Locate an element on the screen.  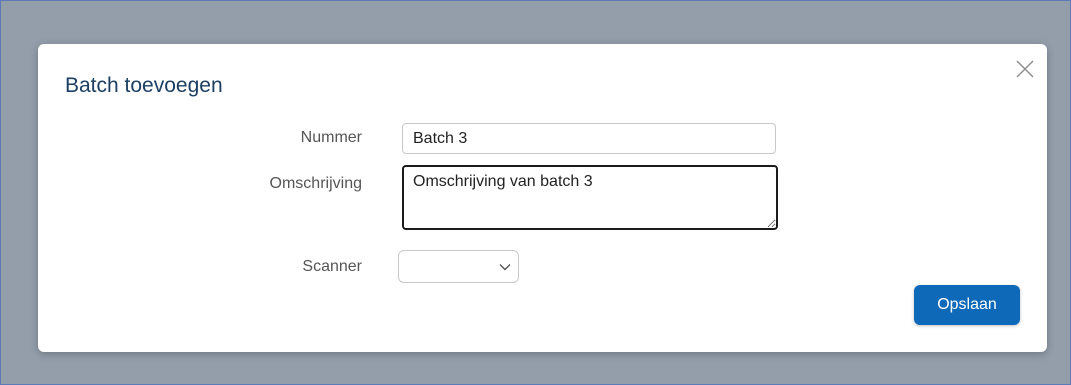
close-icon is located at coordinates (1025, 69).